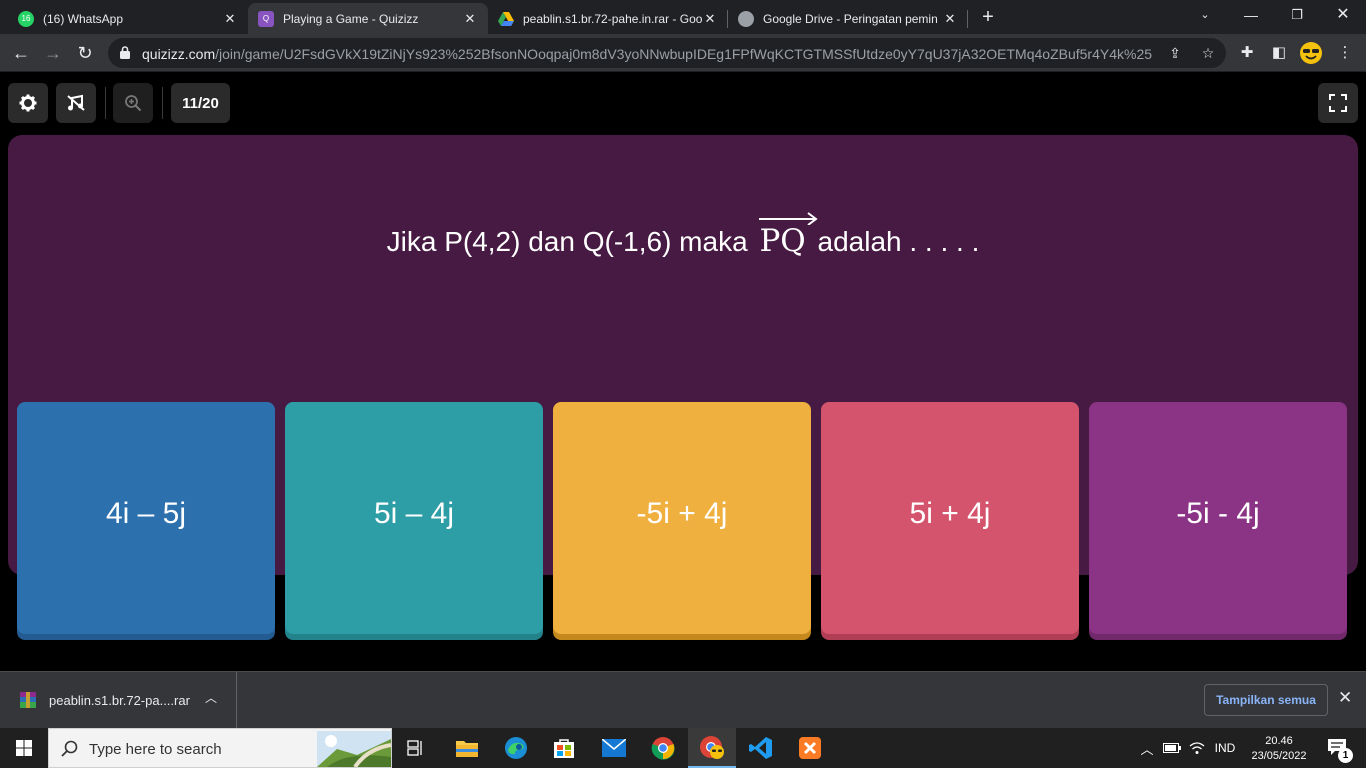  What do you see at coordinates (53, 53) in the screenshot?
I see `forward-icon: →` at bounding box center [53, 53].